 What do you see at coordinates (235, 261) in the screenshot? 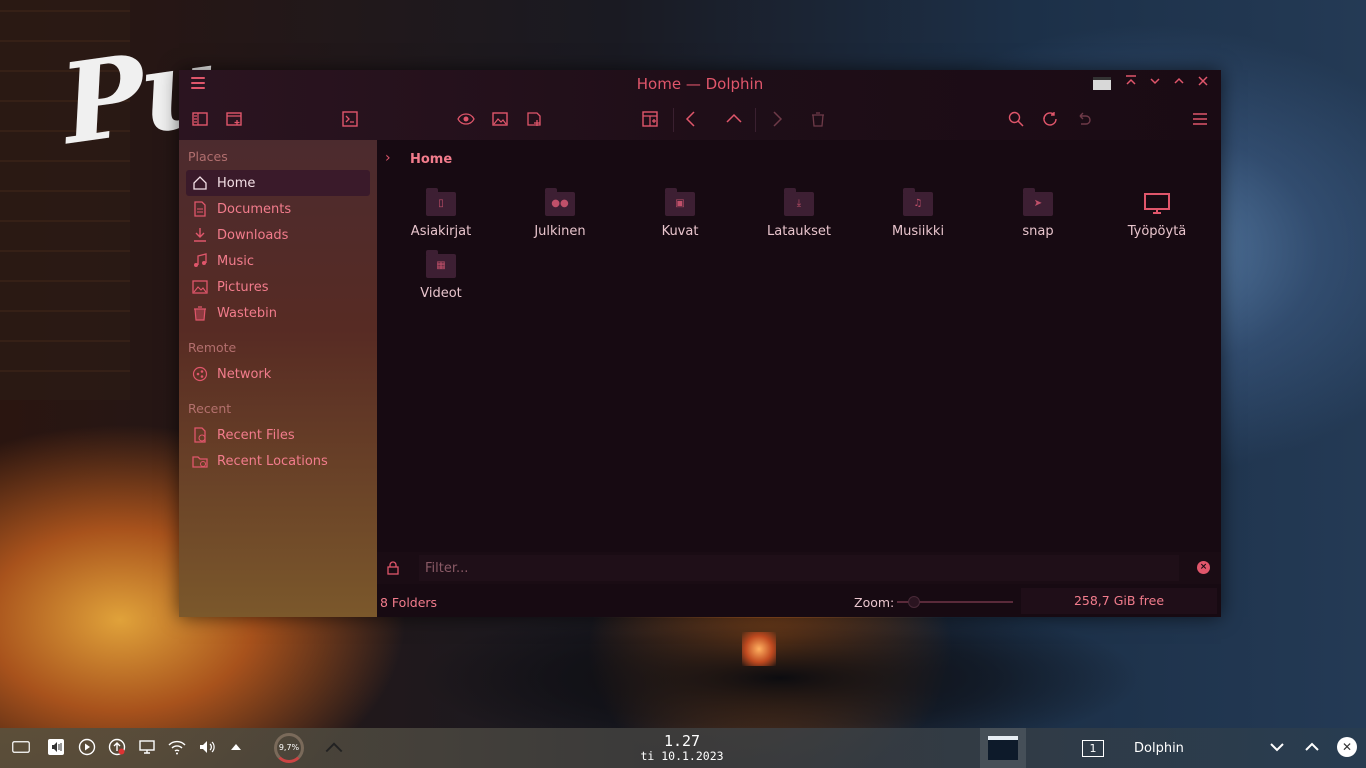
I see `sidebar-item-label: Music` at bounding box center [235, 261].